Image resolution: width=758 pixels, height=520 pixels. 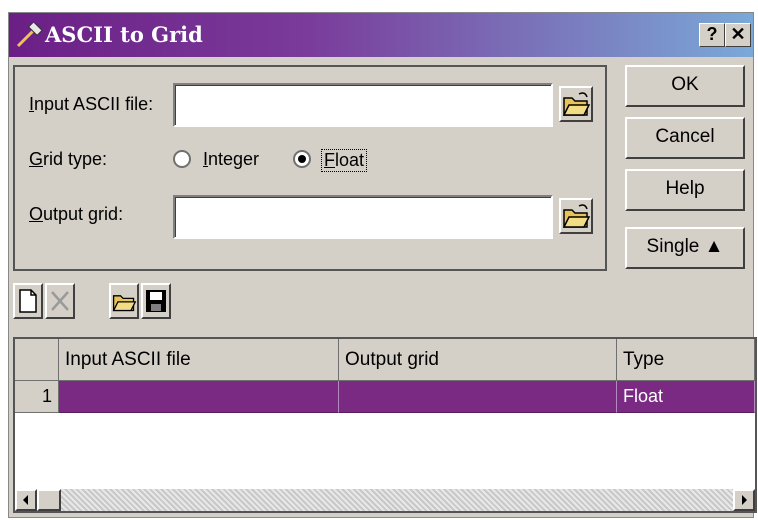 I want to click on radio-selected-dot, so click(x=302, y=159).